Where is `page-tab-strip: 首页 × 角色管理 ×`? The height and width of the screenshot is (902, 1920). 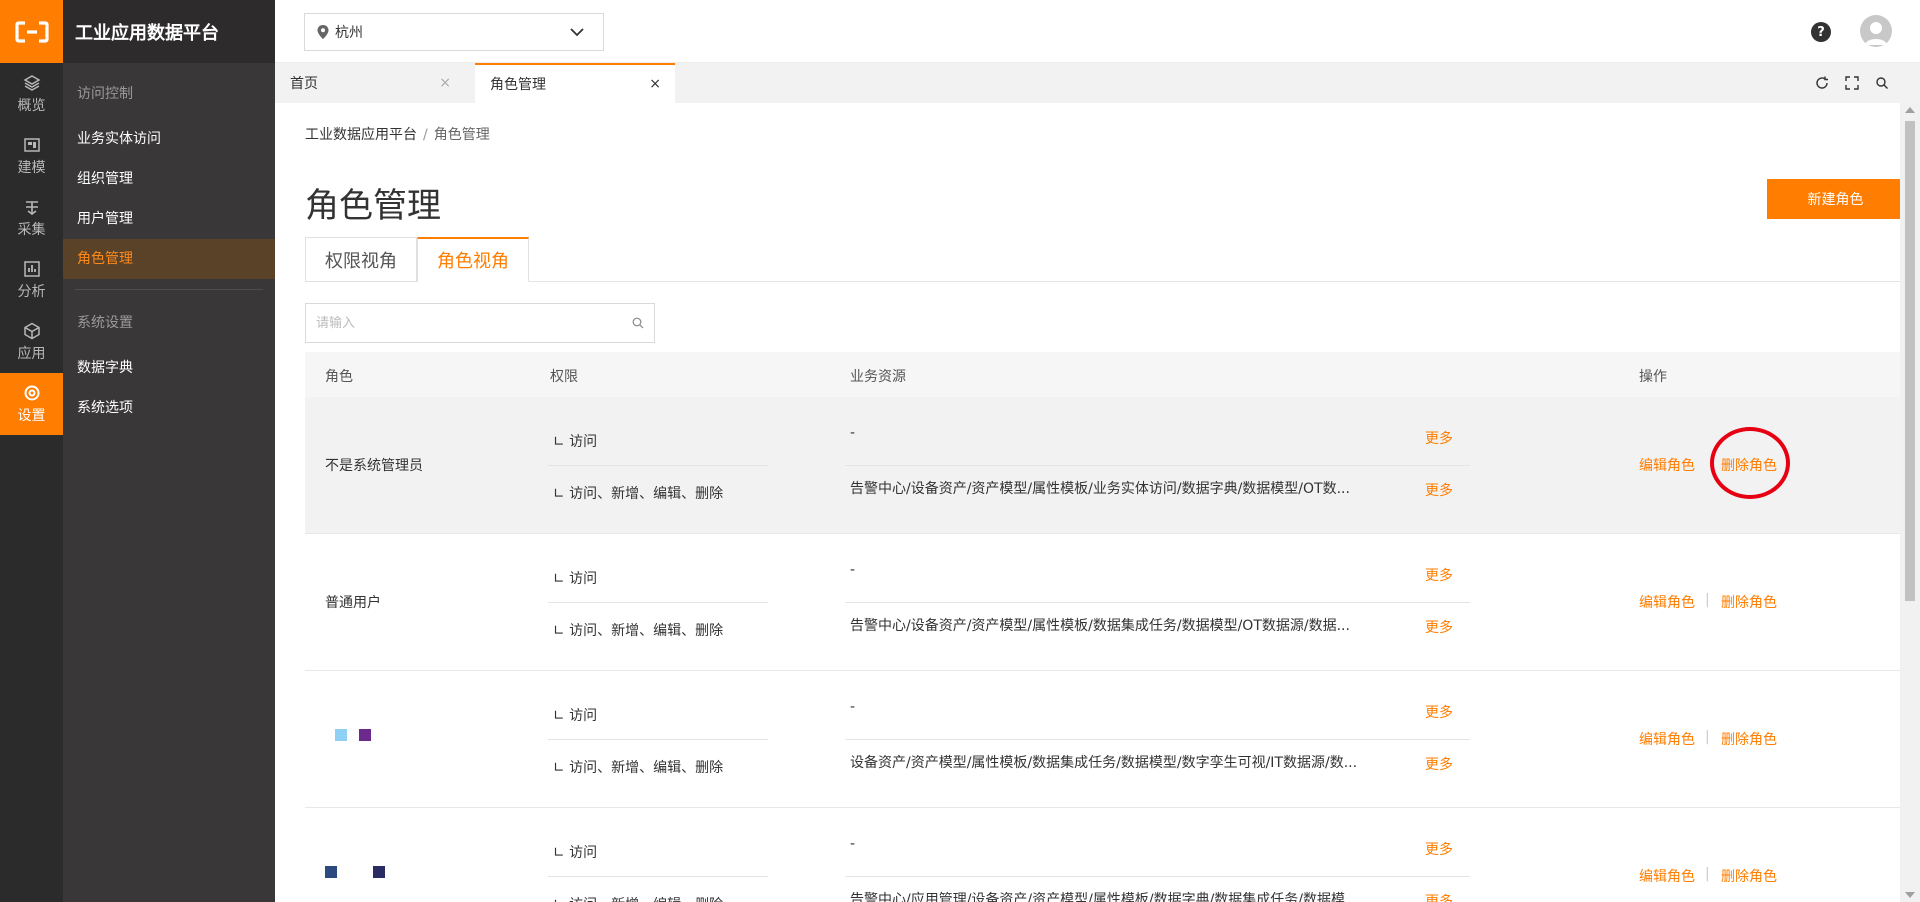 page-tab-strip: 首页 × 角色管理 × is located at coordinates (1097, 83).